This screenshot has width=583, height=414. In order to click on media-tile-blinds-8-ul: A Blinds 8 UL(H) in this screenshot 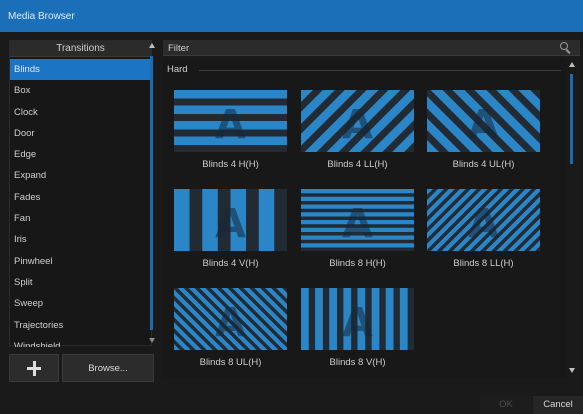, I will do `click(230, 330)`.